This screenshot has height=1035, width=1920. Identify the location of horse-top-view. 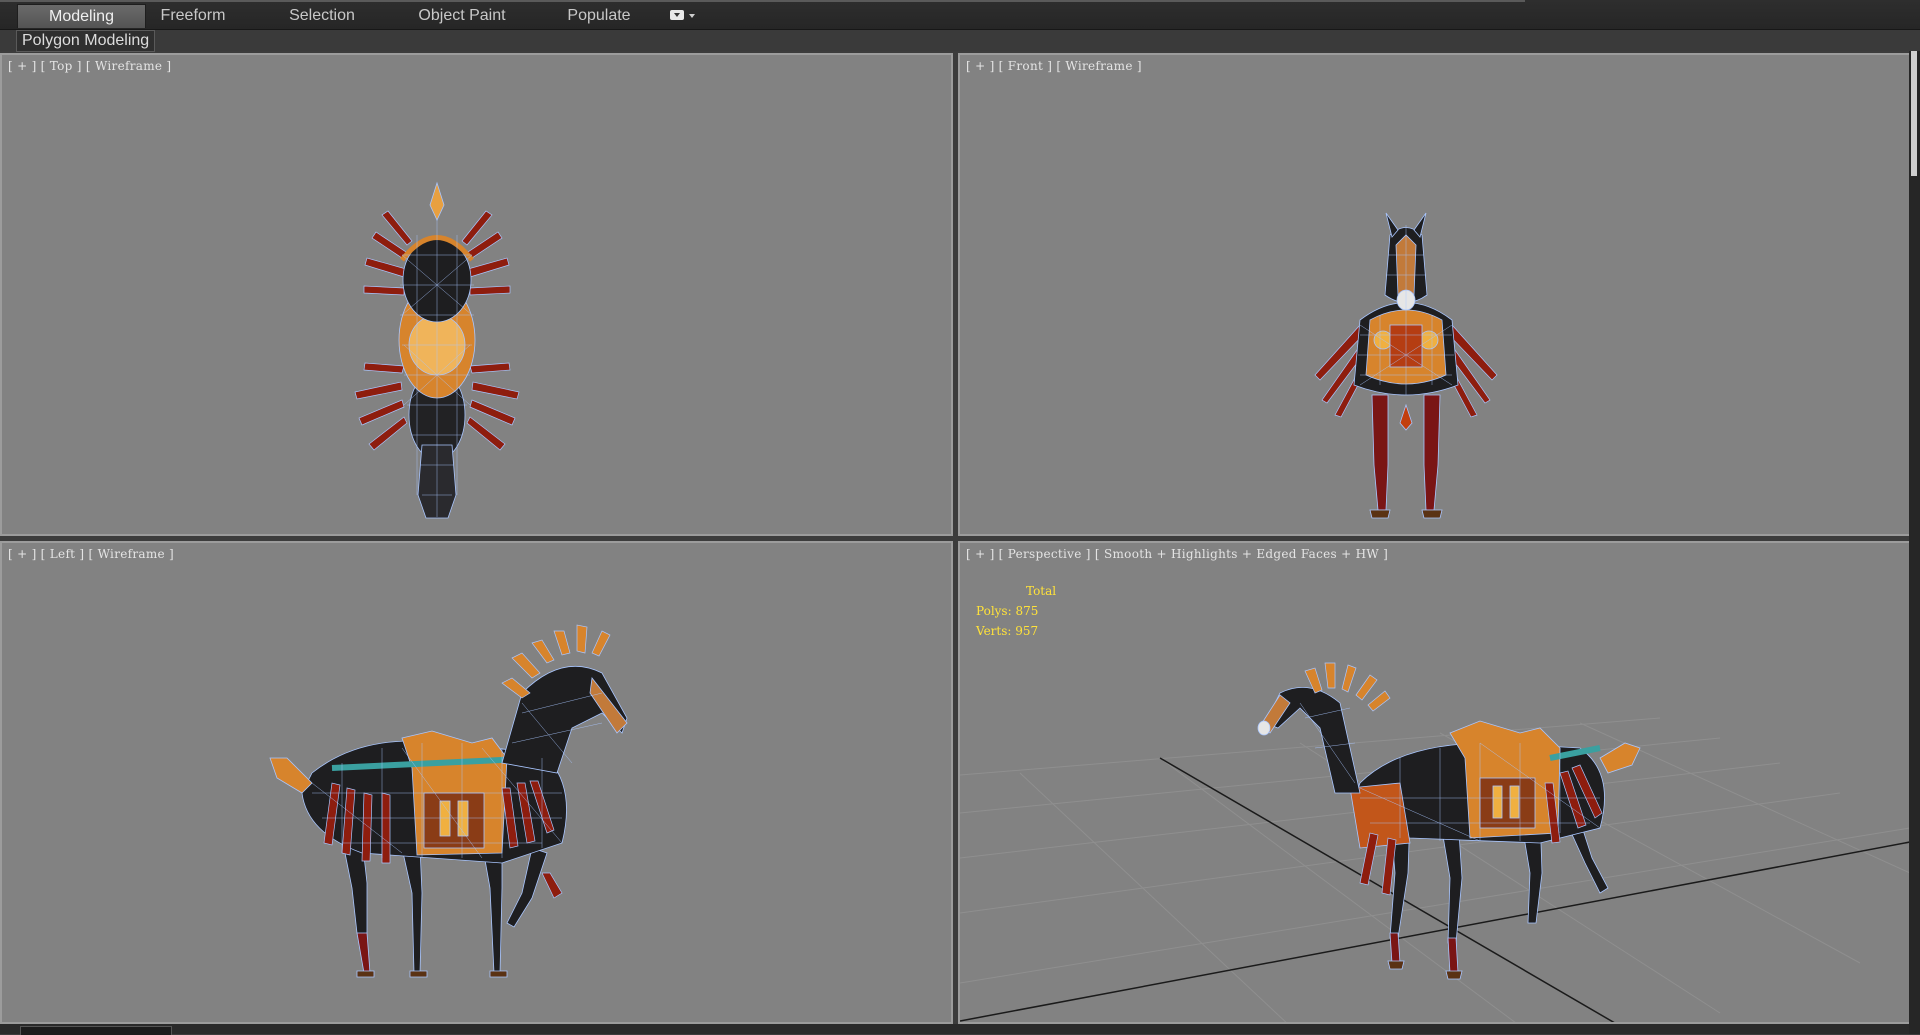
(437, 350).